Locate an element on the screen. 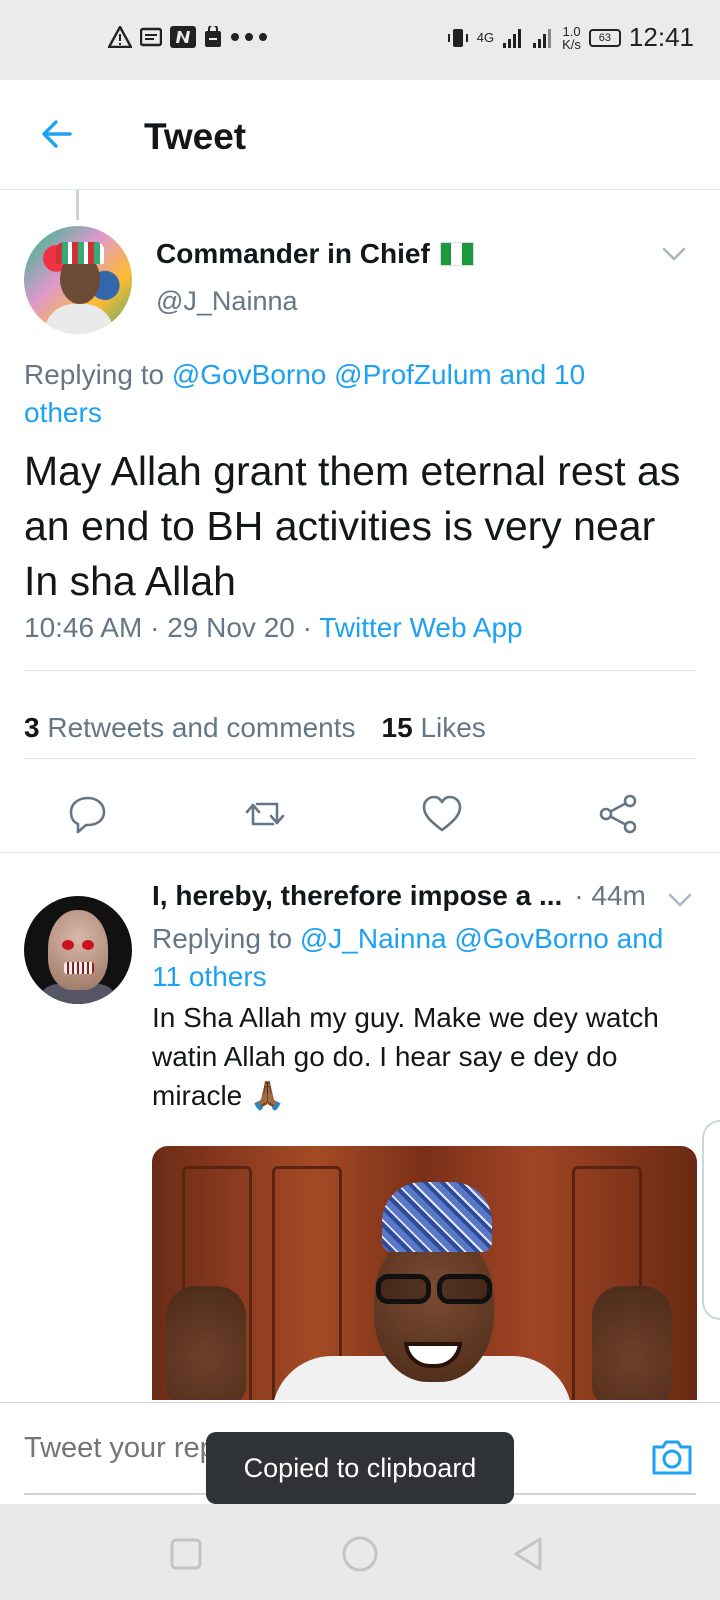  tweet-date: 29 Nov 20 is located at coordinates (231, 627).